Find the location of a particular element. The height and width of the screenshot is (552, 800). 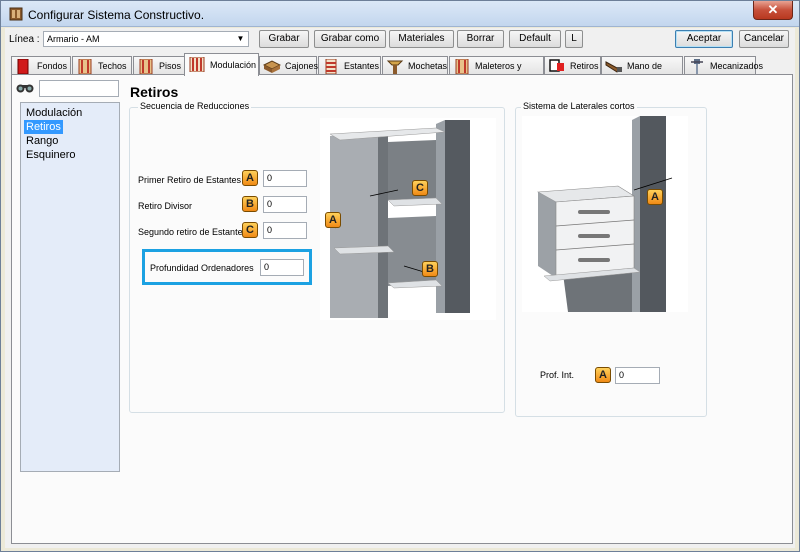

tab-label: Pisos is located at coordinates (170, 66).